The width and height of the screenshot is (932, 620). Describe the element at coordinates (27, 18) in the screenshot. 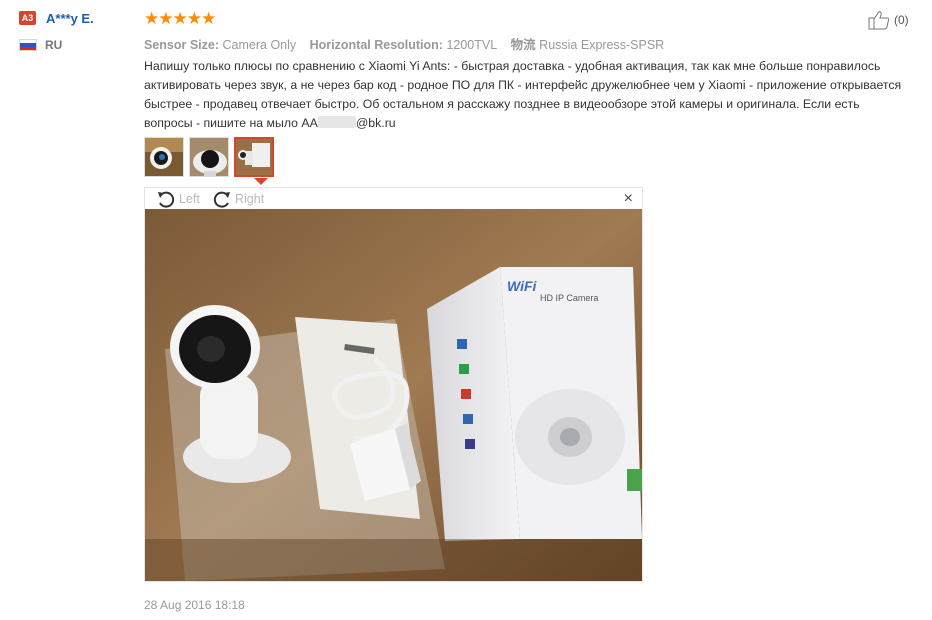

I see `buyer-level-badge: A3` at that location.